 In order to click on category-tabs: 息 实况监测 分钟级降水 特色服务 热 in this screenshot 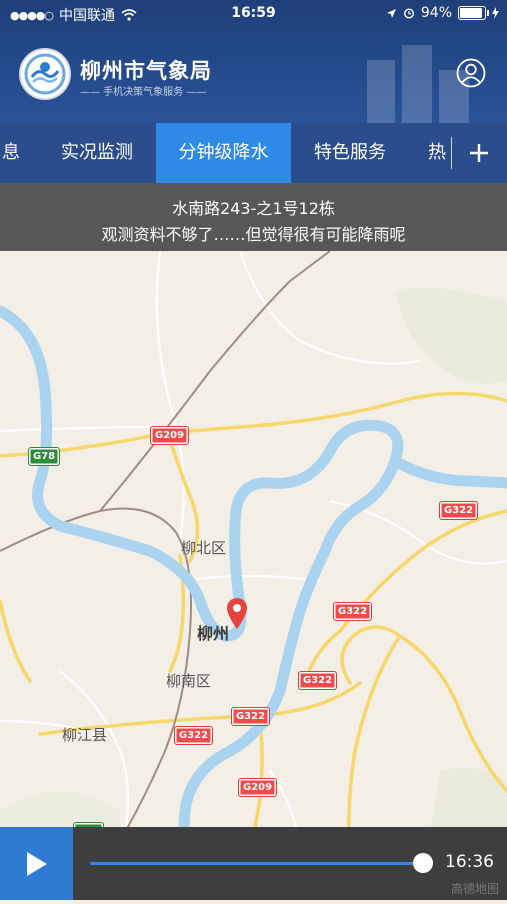, I will do `click(253, 153)`.